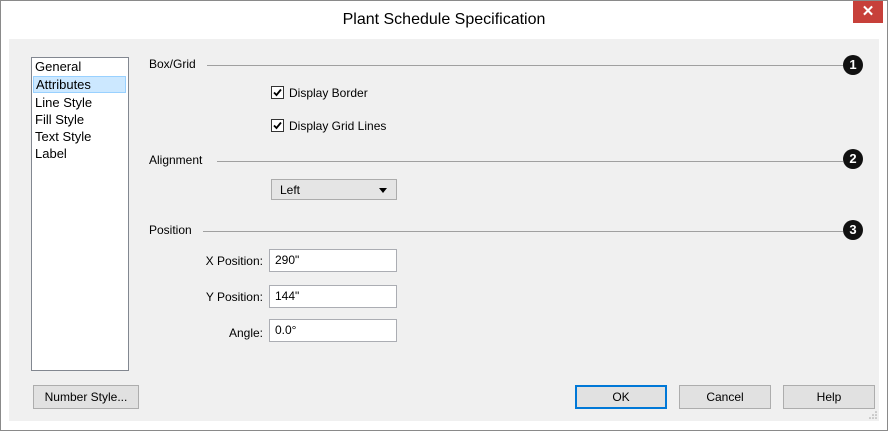 The image size is (888, 431). What do you see at coordinates (525, 65) in the screenshot?
I see `box-grid-divider` at bounding box center [525, 65].